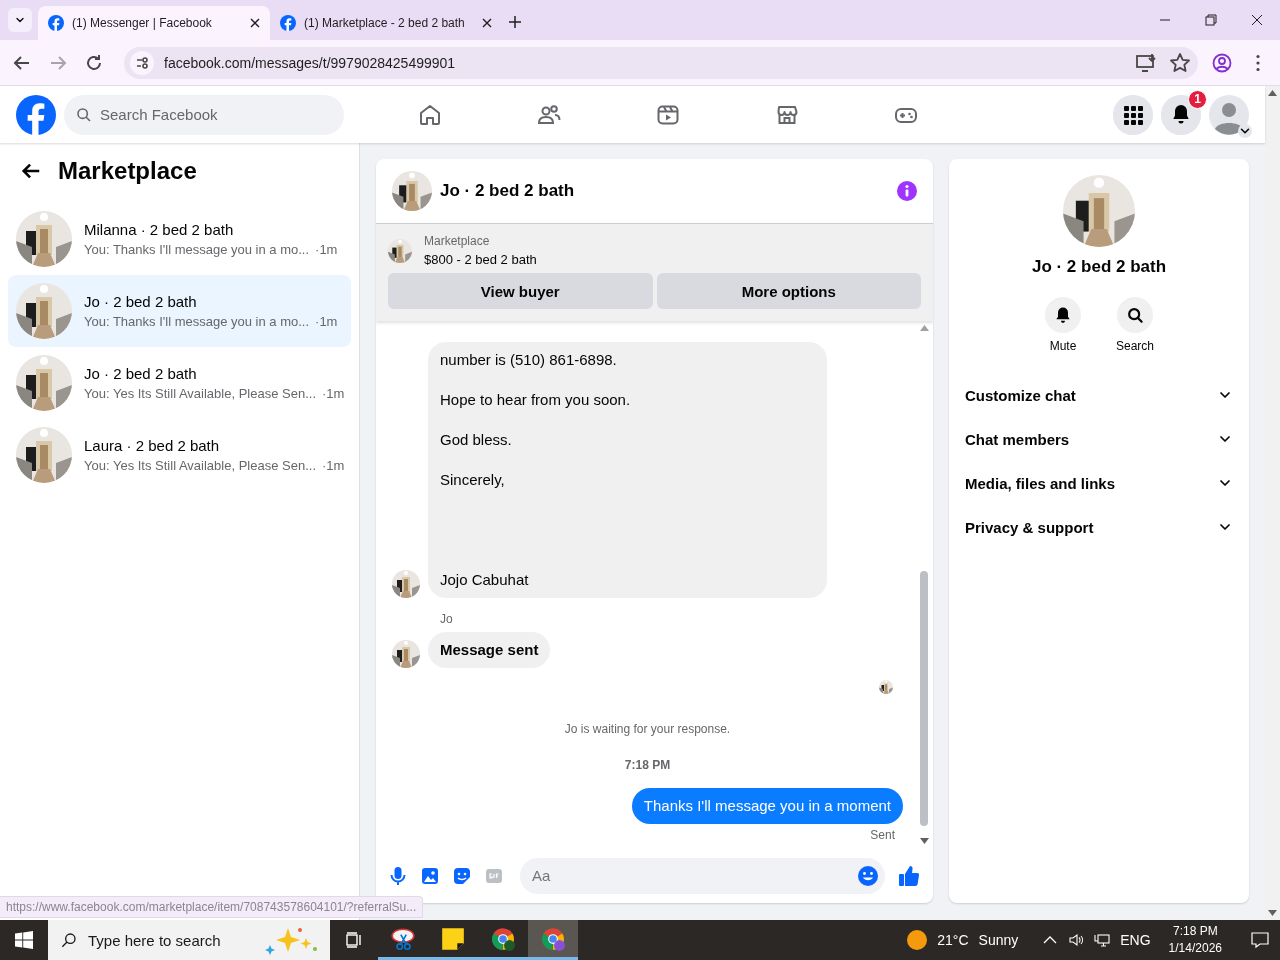 The width and height of the screenshot is (1280, 960). Describe the element at coordinates (767, 806) in the screenshot. I see `message-bubble: Thanks I'll message you in a moment` at that location.